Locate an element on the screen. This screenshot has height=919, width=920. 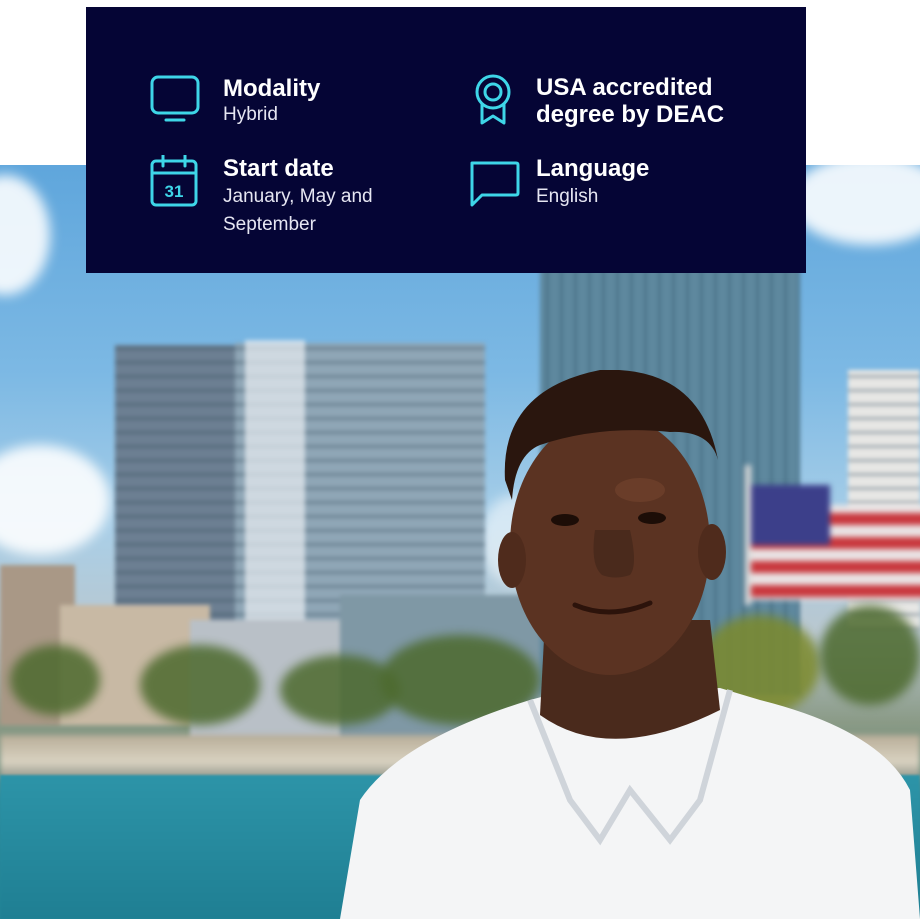
language-title: Language is located at coordinates (593, 168).